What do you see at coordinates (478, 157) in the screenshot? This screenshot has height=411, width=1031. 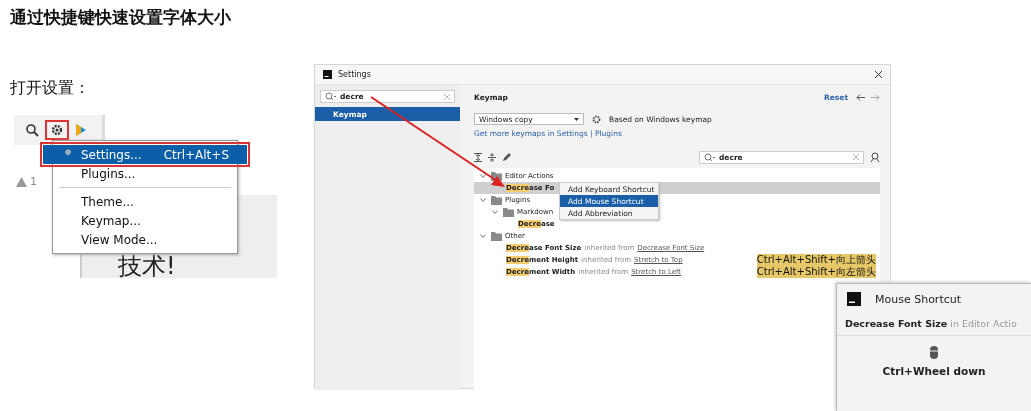 I see `expand-all-icon` at bounding box center [478, 157].